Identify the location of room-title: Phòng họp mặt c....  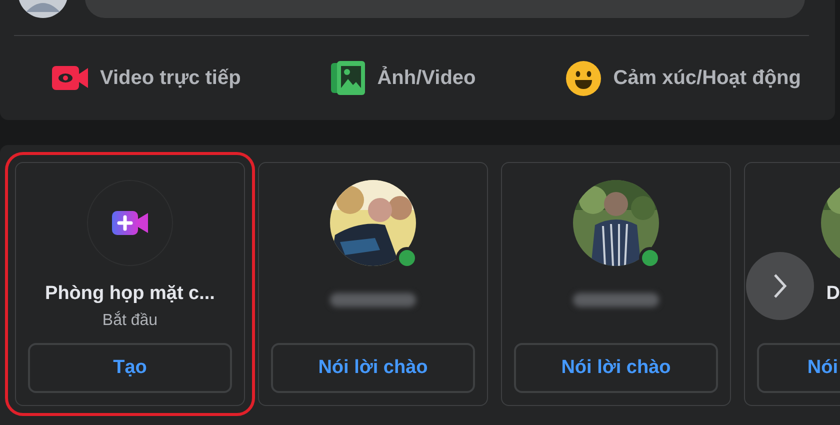
(130, 294).